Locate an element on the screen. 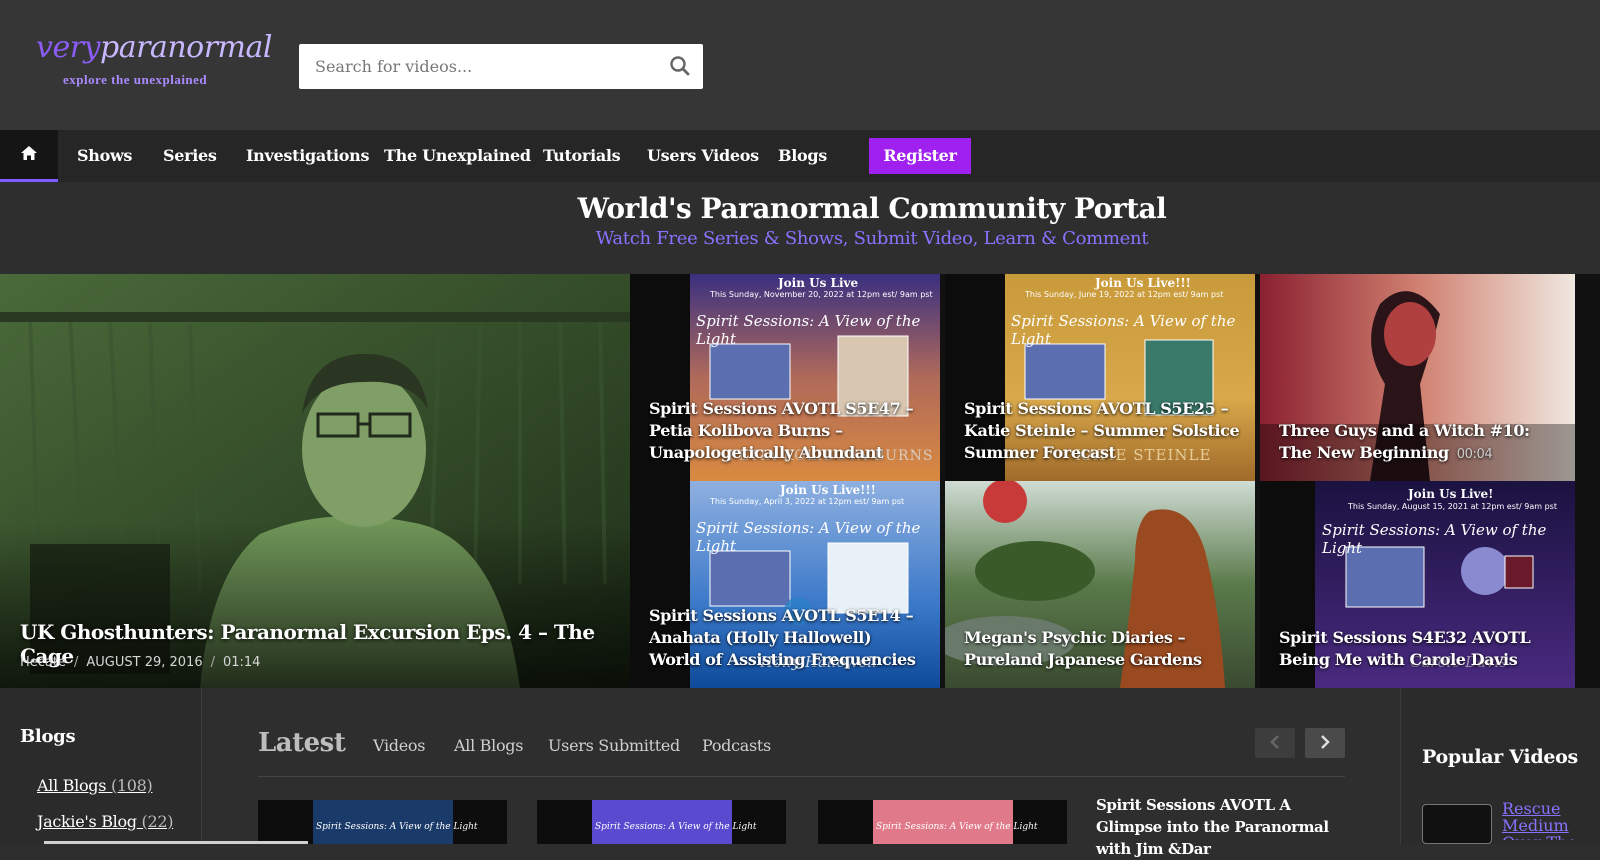  home-icon is located at coordinates (29, 155).